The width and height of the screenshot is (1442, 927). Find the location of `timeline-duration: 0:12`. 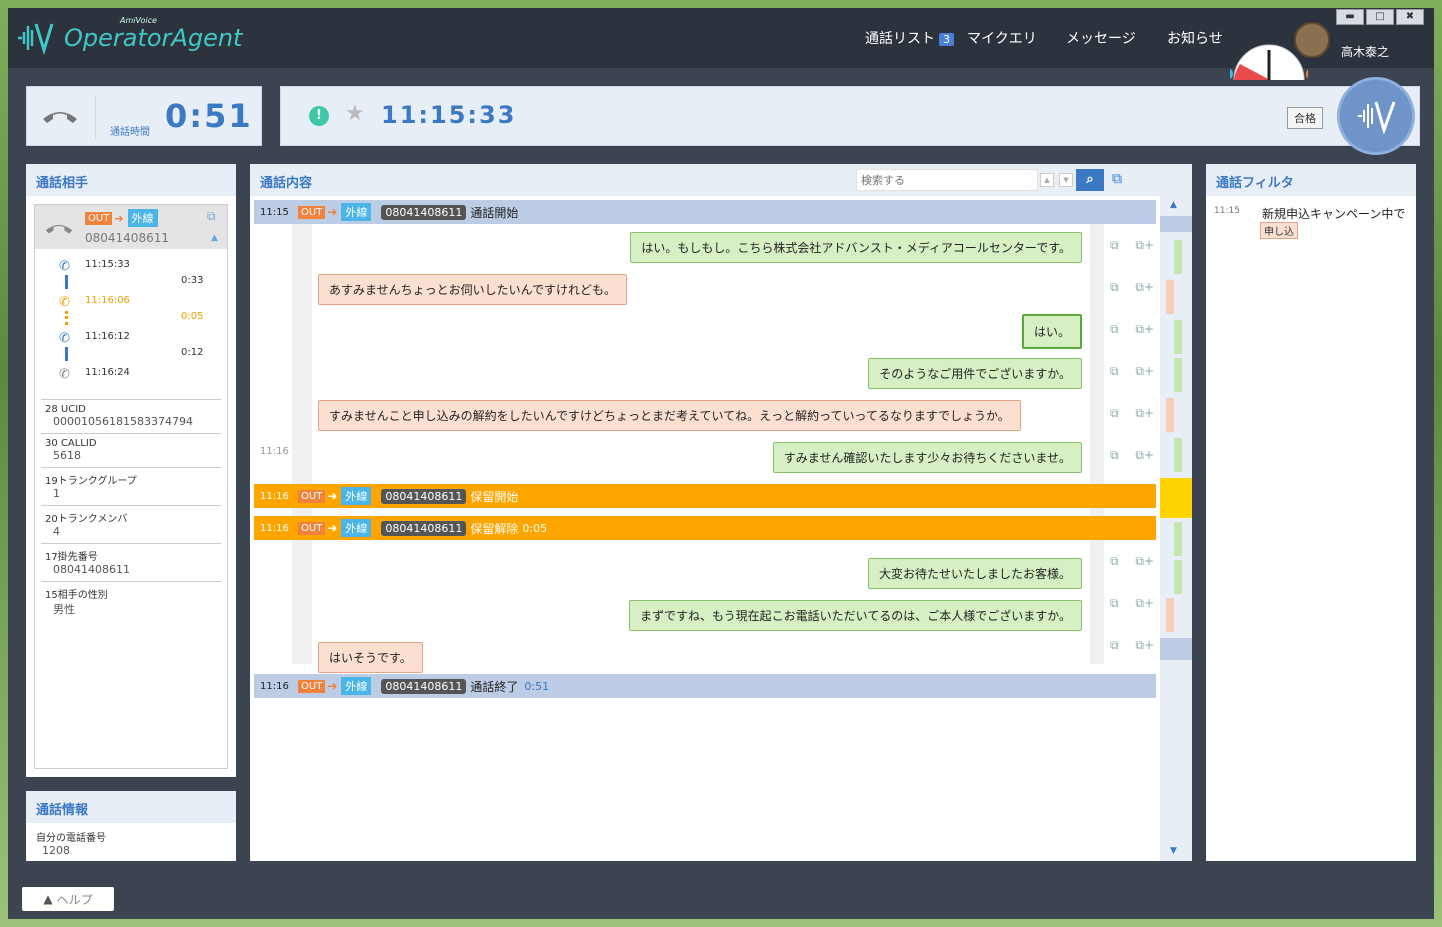

timeline-duration: 0:12 is located at coordinates (192, 352).